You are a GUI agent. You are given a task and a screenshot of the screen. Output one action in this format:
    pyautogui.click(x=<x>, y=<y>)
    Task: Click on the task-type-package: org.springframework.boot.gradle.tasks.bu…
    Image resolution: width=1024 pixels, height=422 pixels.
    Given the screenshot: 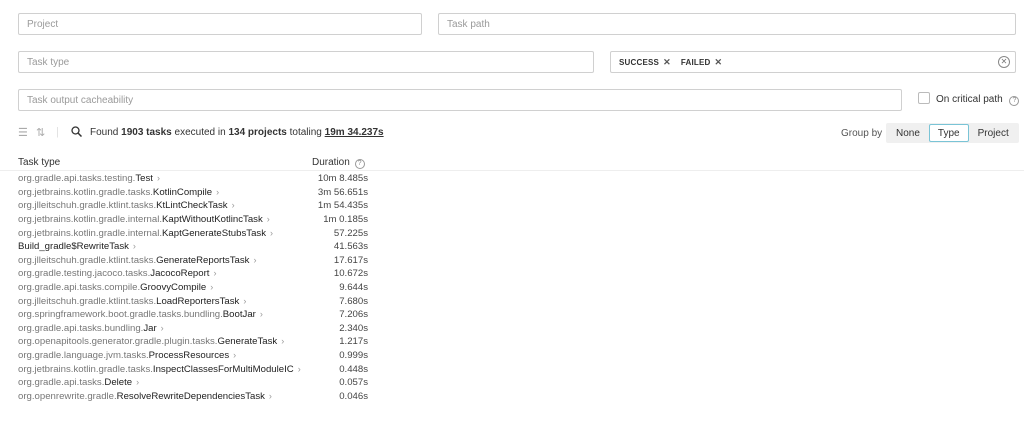 What is the action you would take?
    pyautogui.click(x=120, y=315)
    